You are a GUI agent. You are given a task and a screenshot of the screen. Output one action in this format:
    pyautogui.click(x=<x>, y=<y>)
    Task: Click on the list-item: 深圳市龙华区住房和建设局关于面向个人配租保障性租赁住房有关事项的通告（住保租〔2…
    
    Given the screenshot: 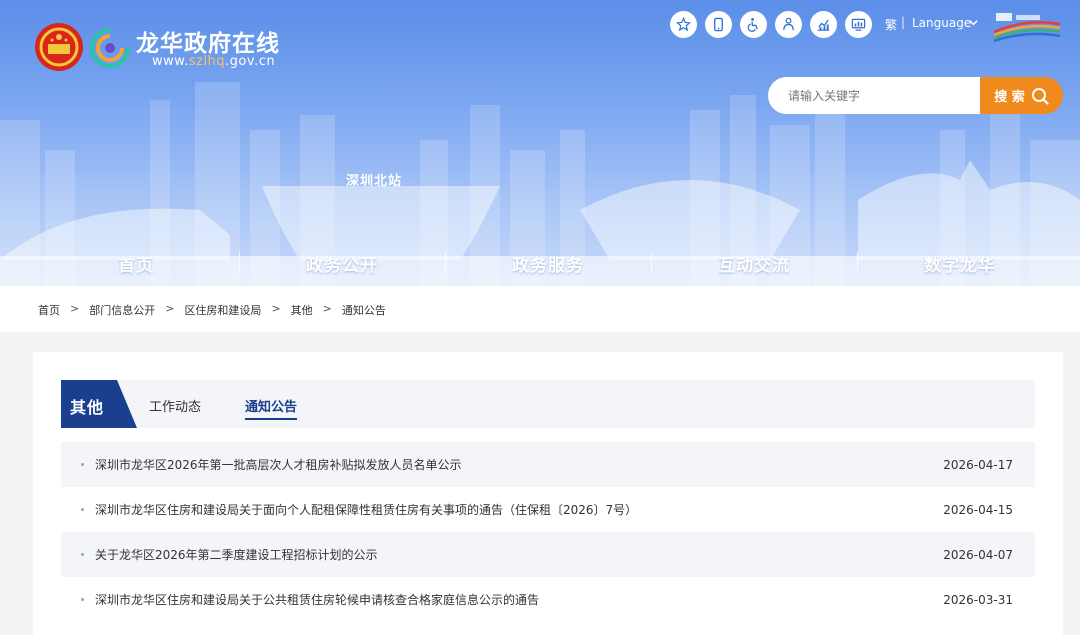 What is the action you would take?
    pyautogui.click(x=548, y=509)
    